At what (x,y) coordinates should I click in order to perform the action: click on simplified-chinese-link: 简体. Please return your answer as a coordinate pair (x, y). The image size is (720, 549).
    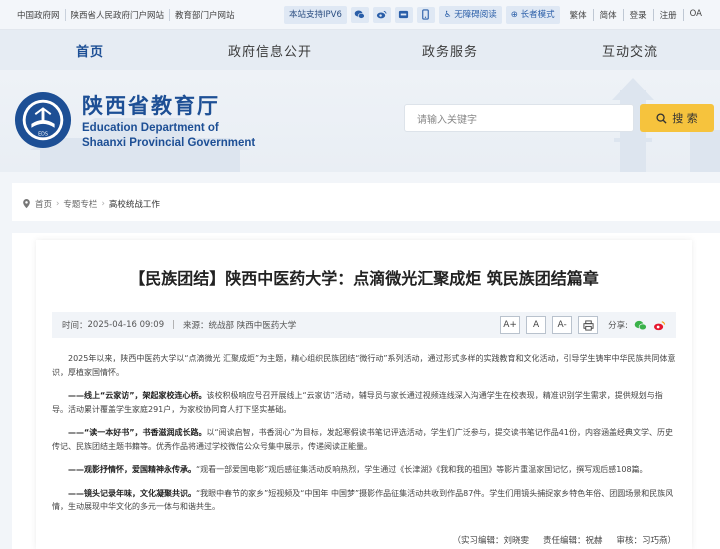
    Looking at the image, I should click on (609, 14).